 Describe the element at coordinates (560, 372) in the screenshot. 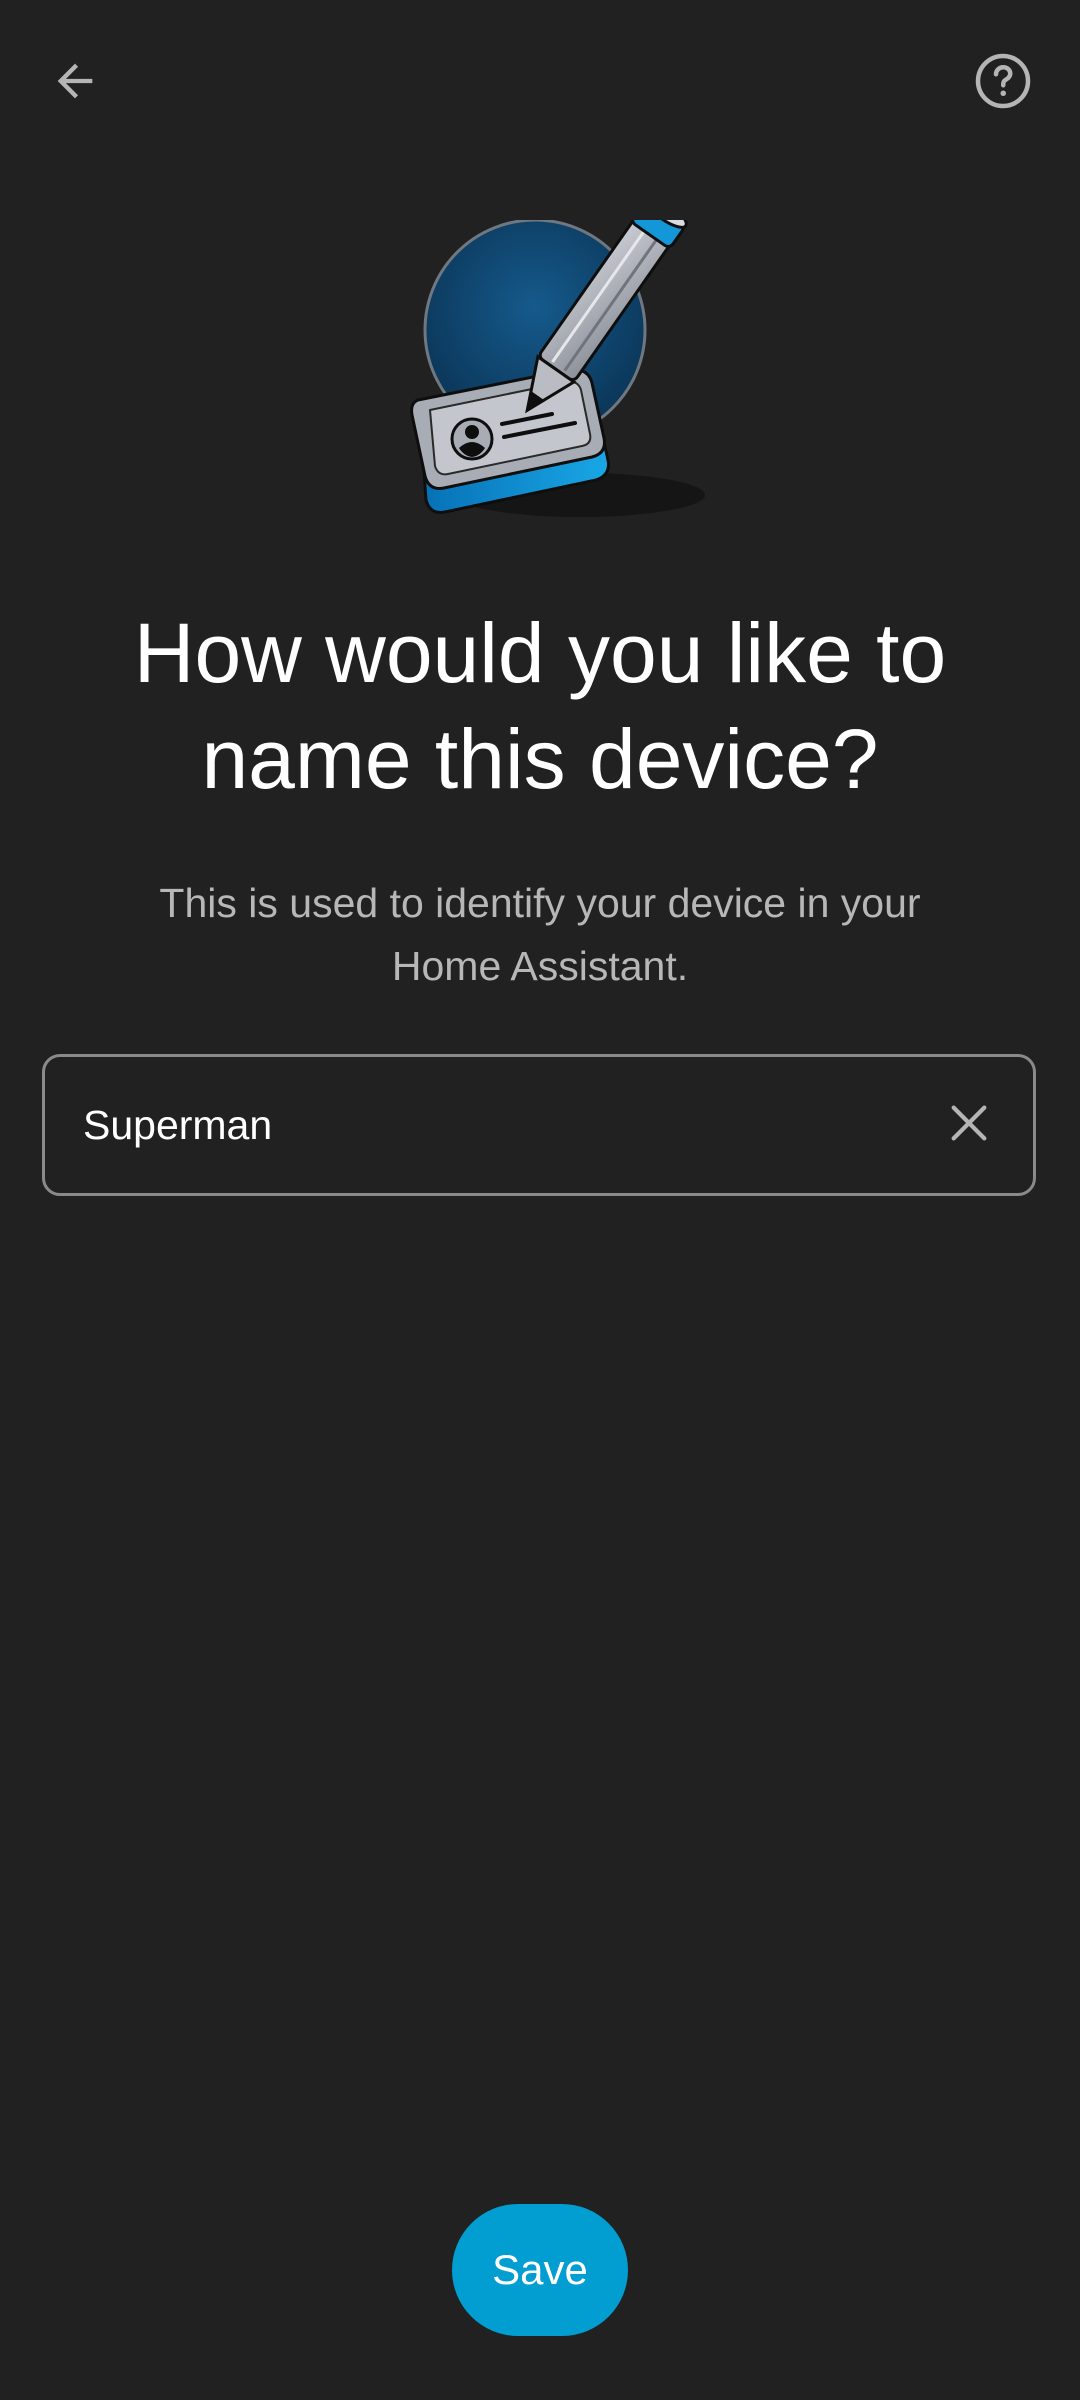

I see `id-card-pencil-illustration` at that location.